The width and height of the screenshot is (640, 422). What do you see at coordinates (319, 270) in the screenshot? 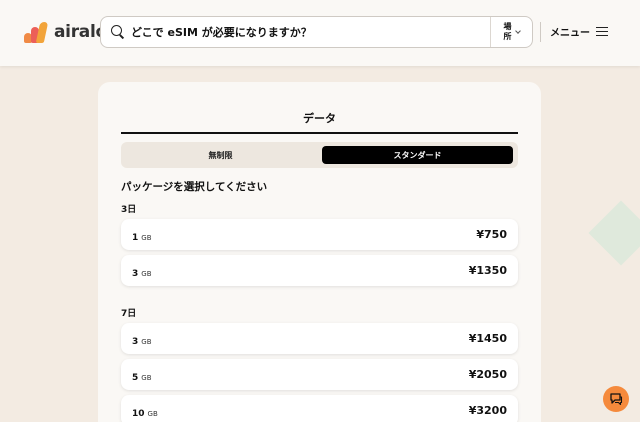
I see `package-row: 3 GB ¥1350` at bounding box center [319, 270].